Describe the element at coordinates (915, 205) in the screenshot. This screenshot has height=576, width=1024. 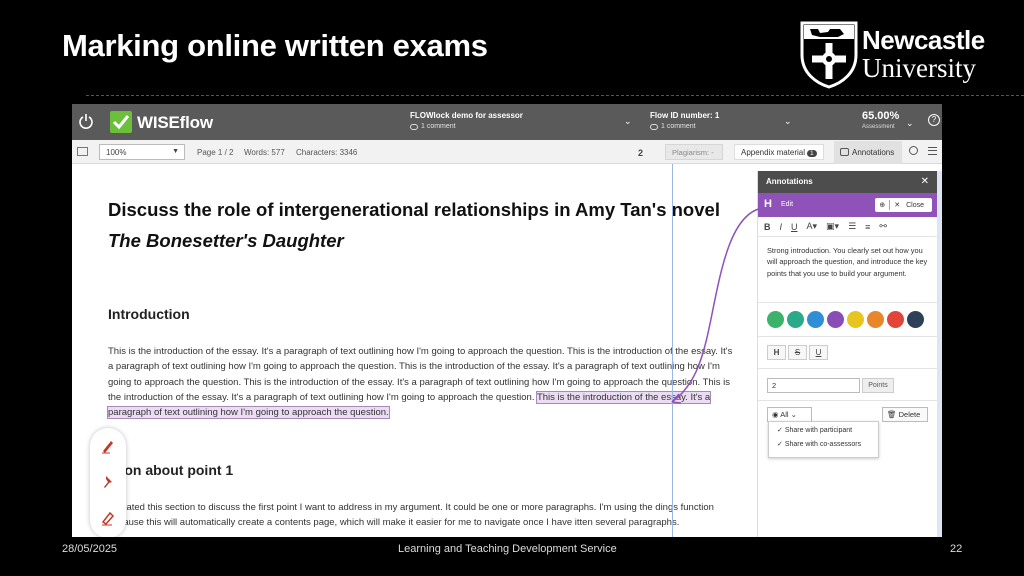
I see `close-label: Close` at that location.